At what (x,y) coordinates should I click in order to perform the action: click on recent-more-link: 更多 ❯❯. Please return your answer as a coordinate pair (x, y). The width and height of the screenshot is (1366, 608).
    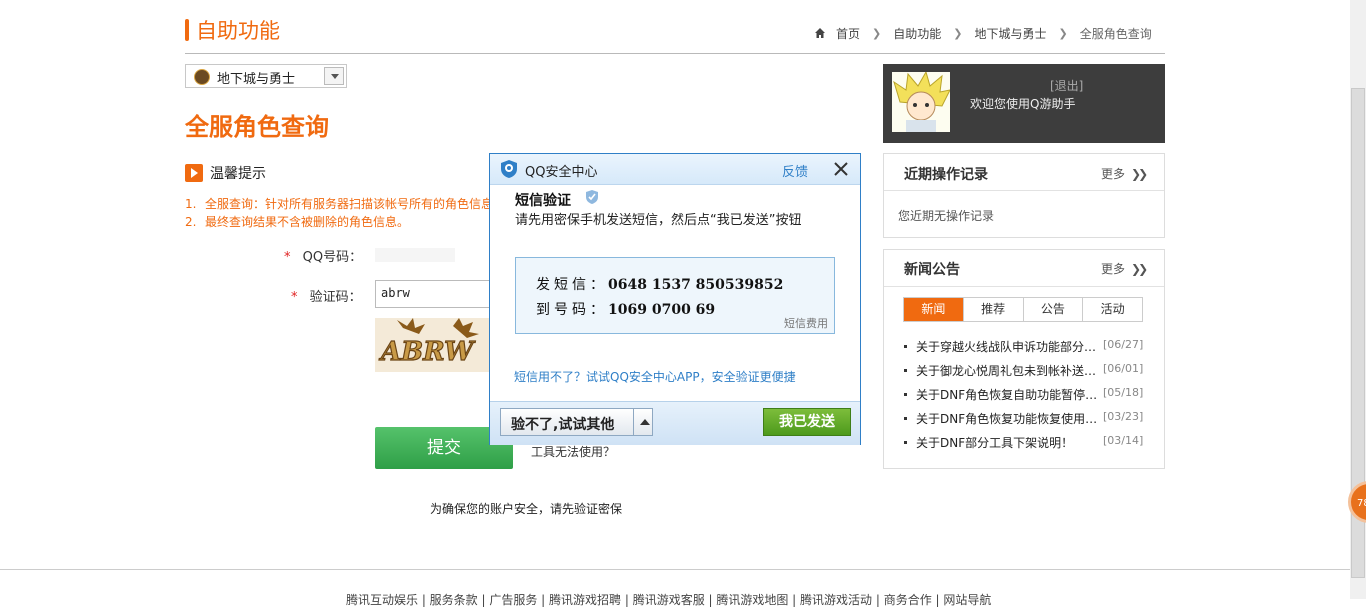
    Looking at the image, I should click on (1124, 173).